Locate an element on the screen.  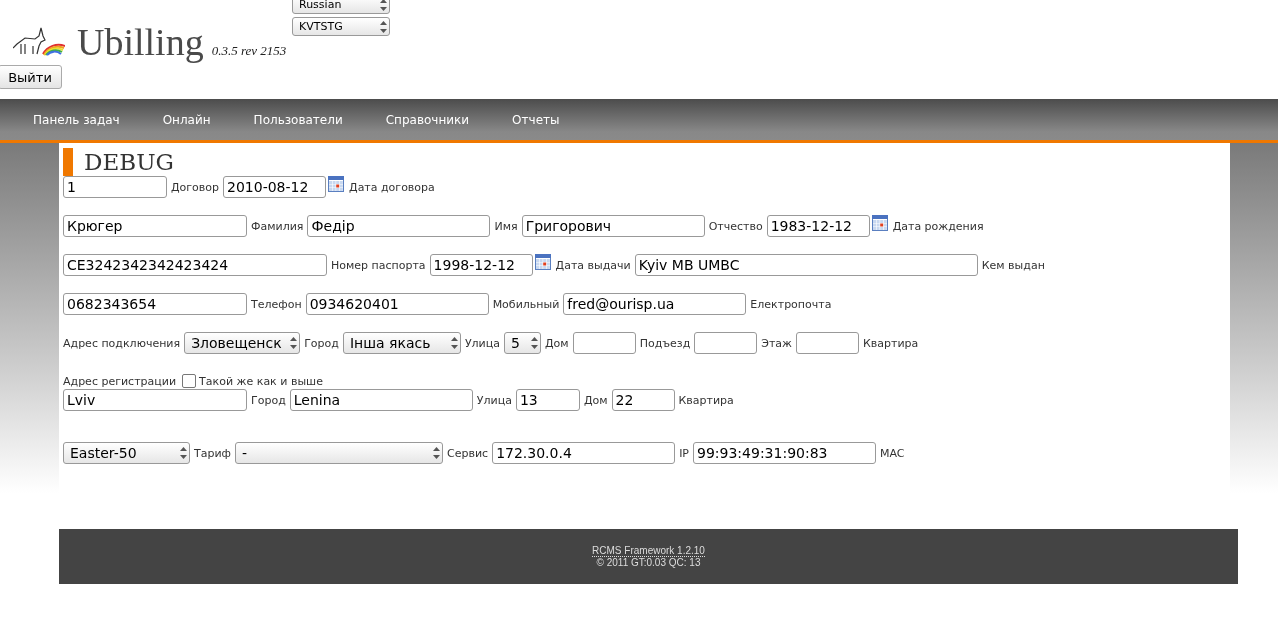
field-label: Мобильный is located at coordinates (526, 304).